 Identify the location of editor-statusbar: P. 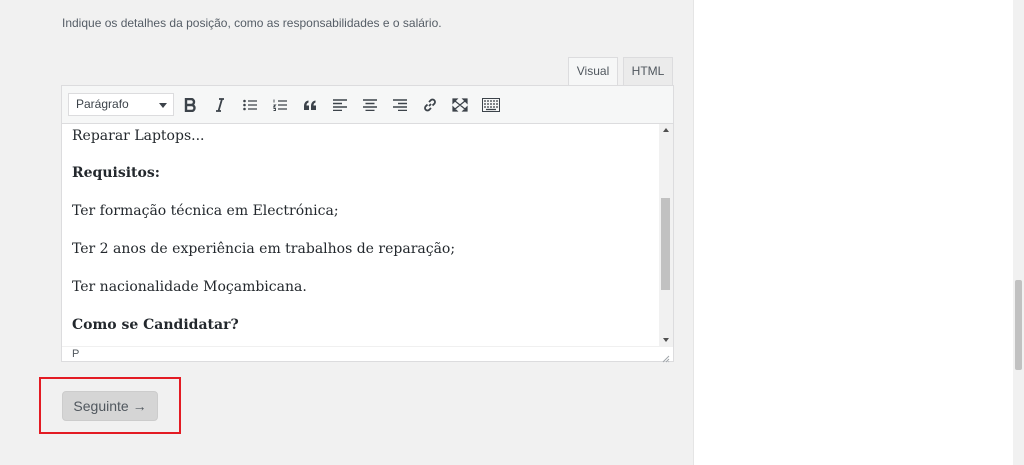
(367, 354).